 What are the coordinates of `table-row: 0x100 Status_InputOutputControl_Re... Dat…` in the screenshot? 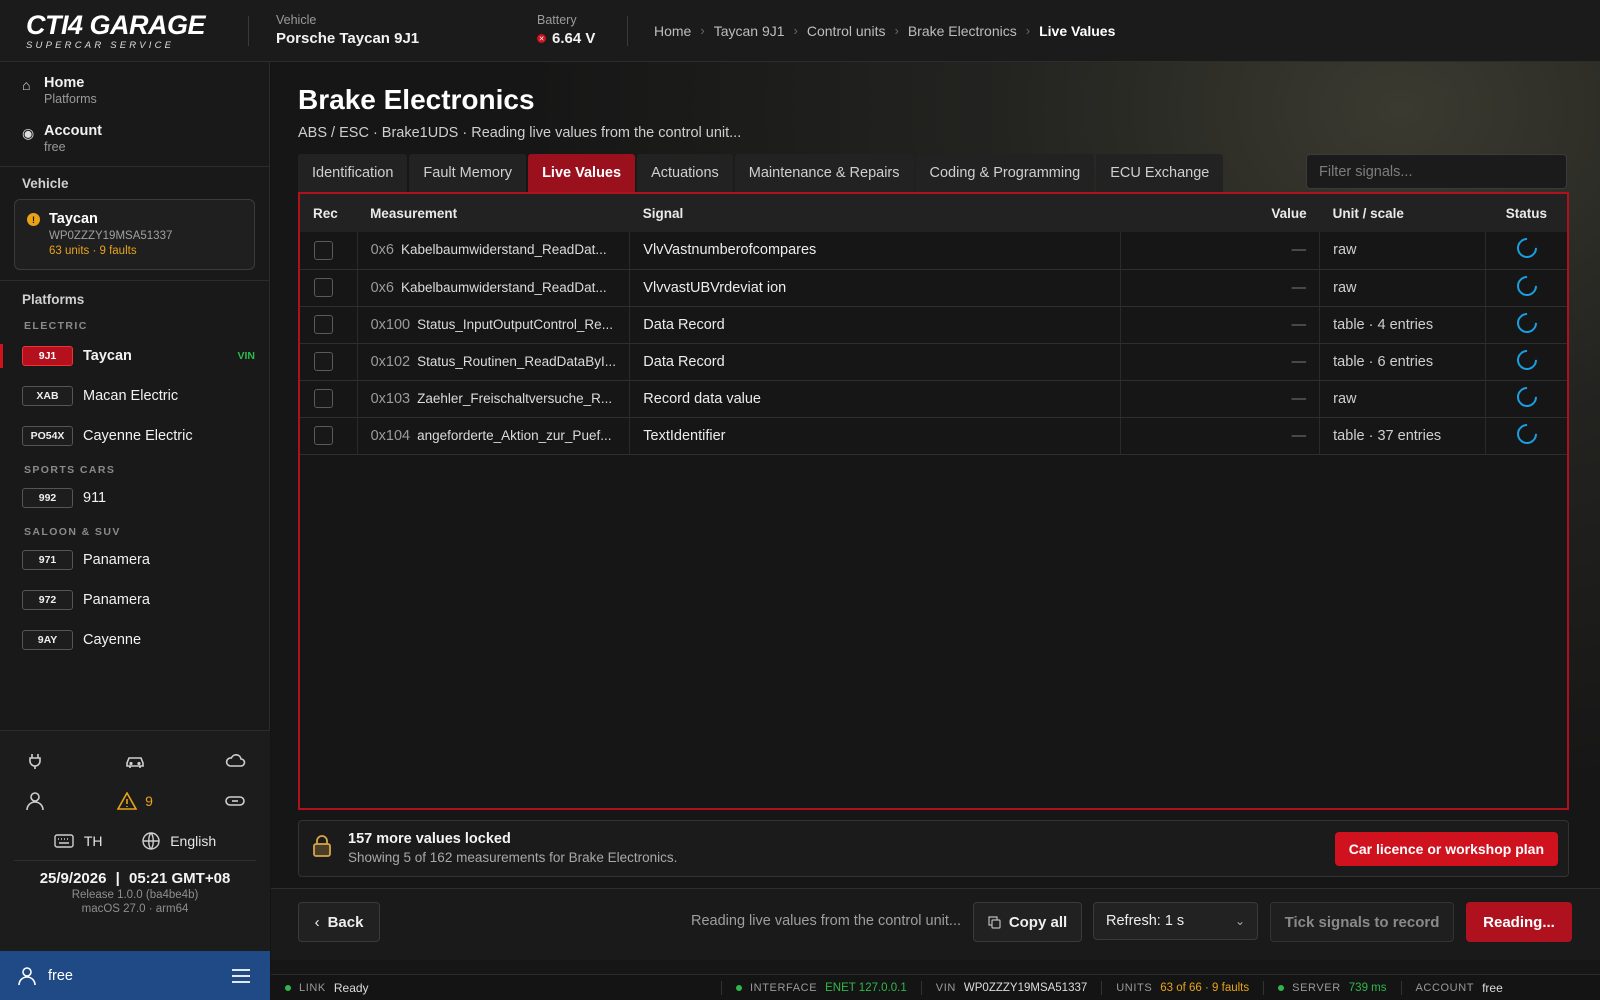 It's located at (933, 325).